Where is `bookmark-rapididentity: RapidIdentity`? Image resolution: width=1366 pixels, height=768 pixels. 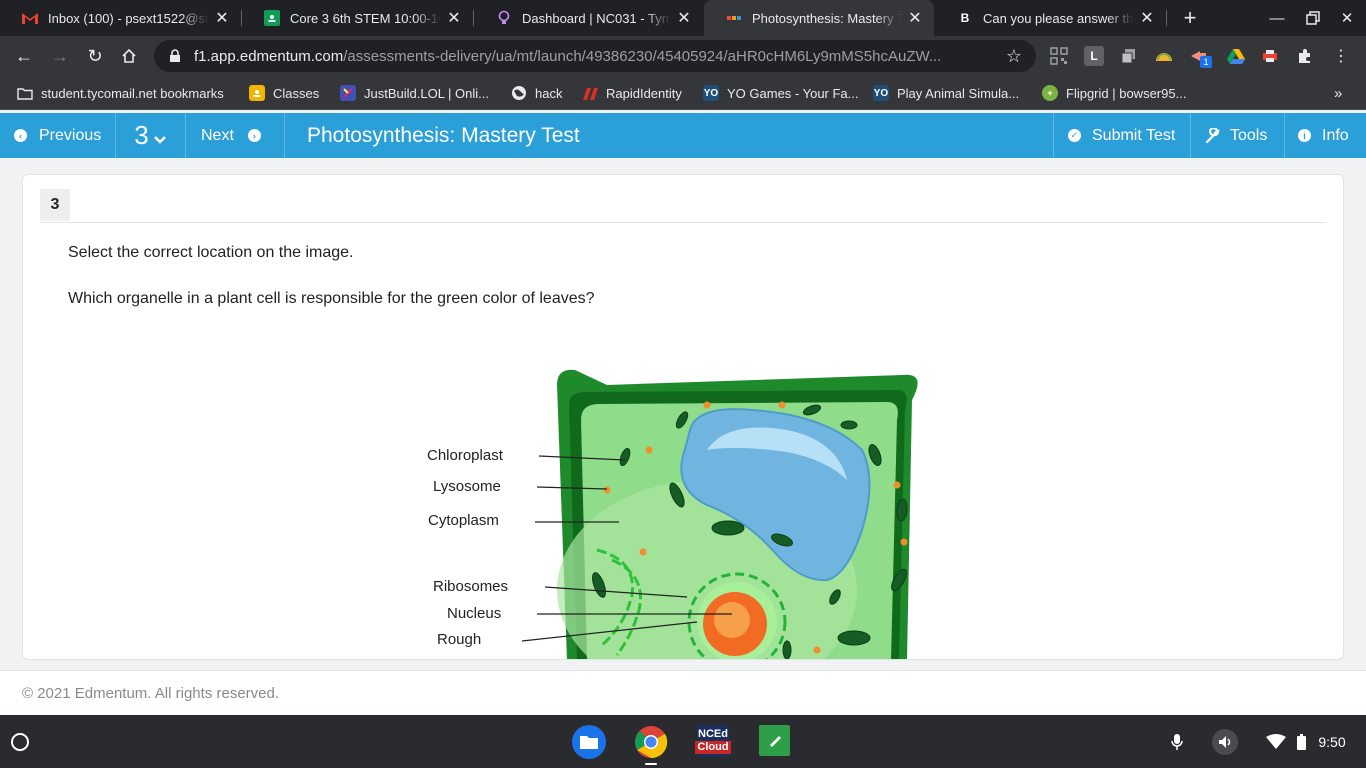
bookmark-rapididentity: RapidIdentity is located at coordinates (632, 93).